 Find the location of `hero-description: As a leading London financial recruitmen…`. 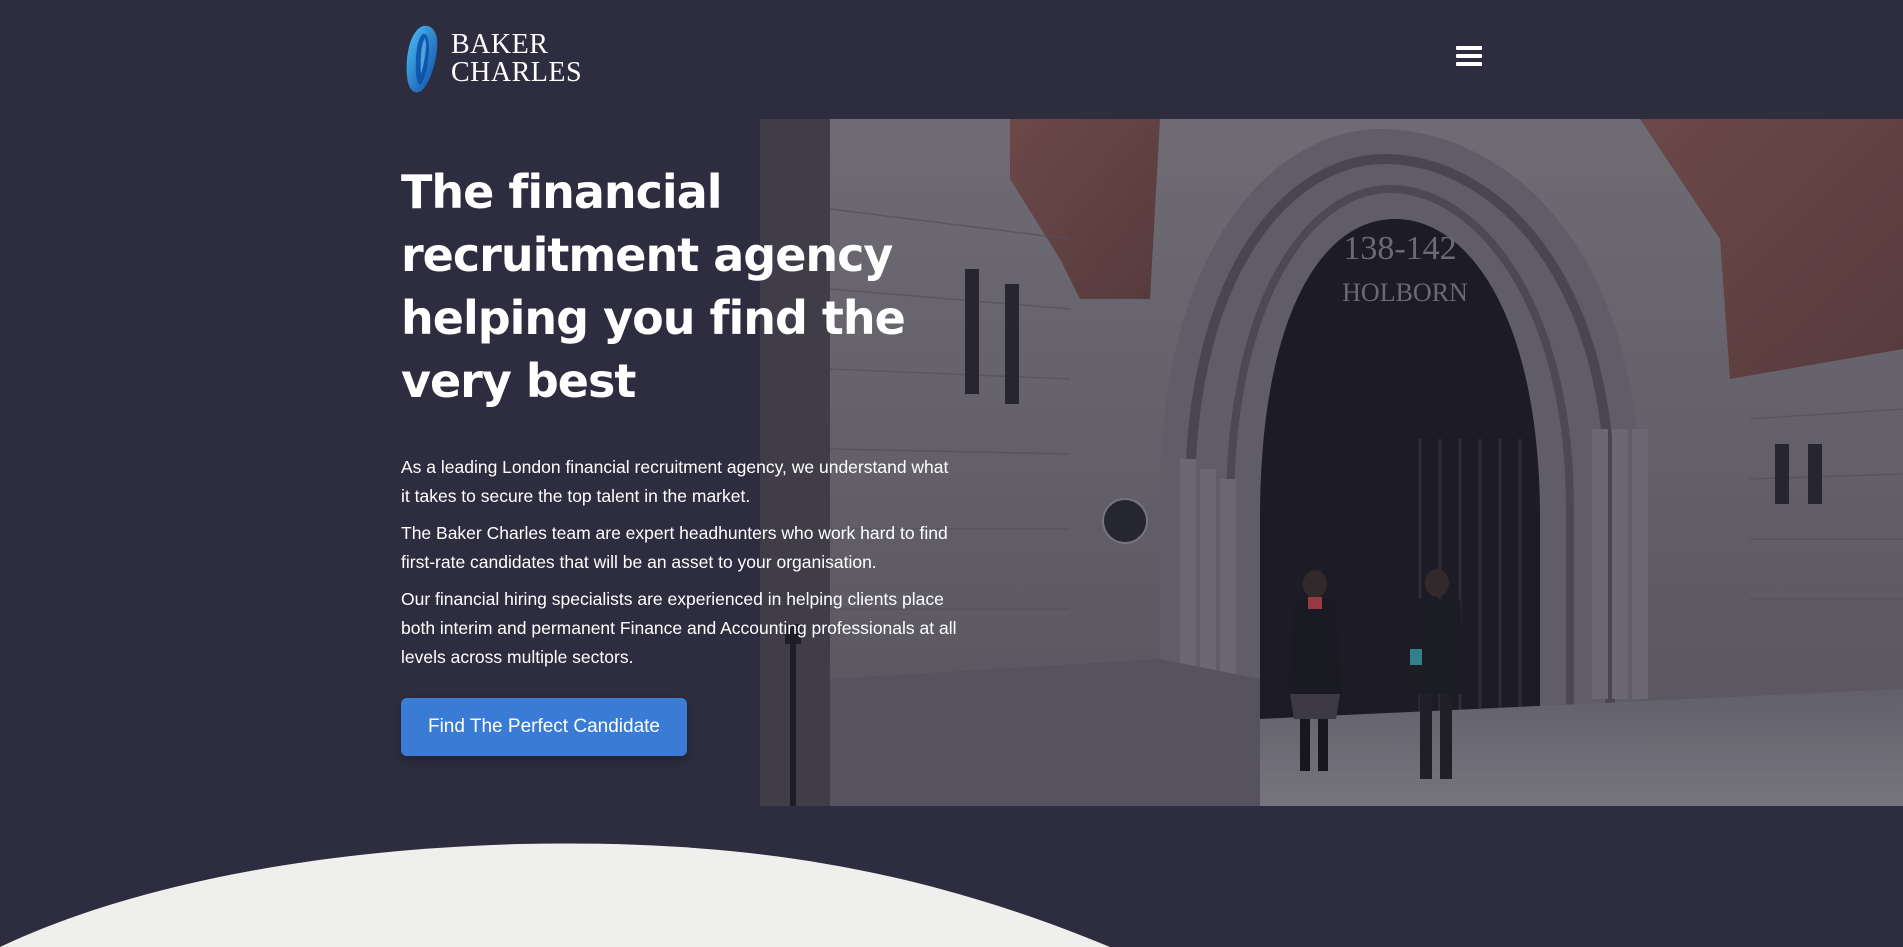

hero-description: As a leading London financial recruitmen… is located at coordinates (681, 566).